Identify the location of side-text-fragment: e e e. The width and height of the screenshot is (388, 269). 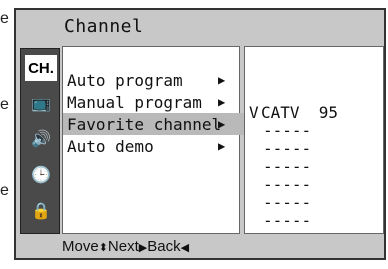
(5, 117).